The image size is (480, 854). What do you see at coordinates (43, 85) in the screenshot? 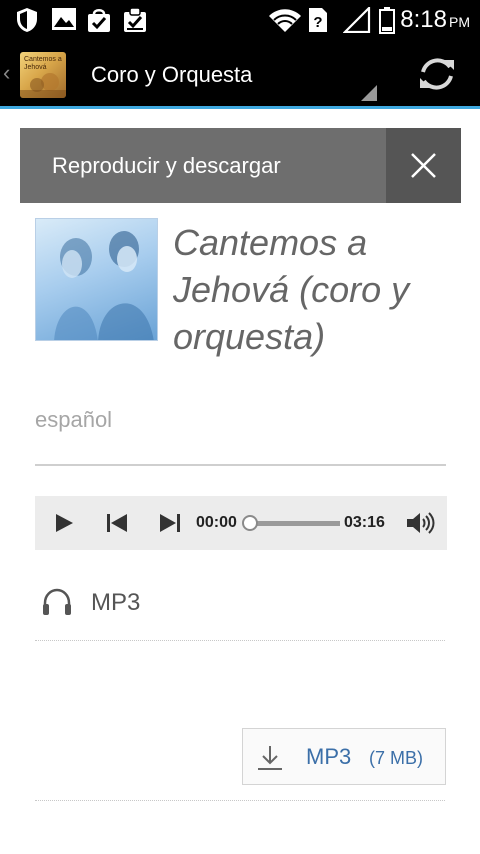
I see `logo-art-icon` at bounding box center [43, 85].